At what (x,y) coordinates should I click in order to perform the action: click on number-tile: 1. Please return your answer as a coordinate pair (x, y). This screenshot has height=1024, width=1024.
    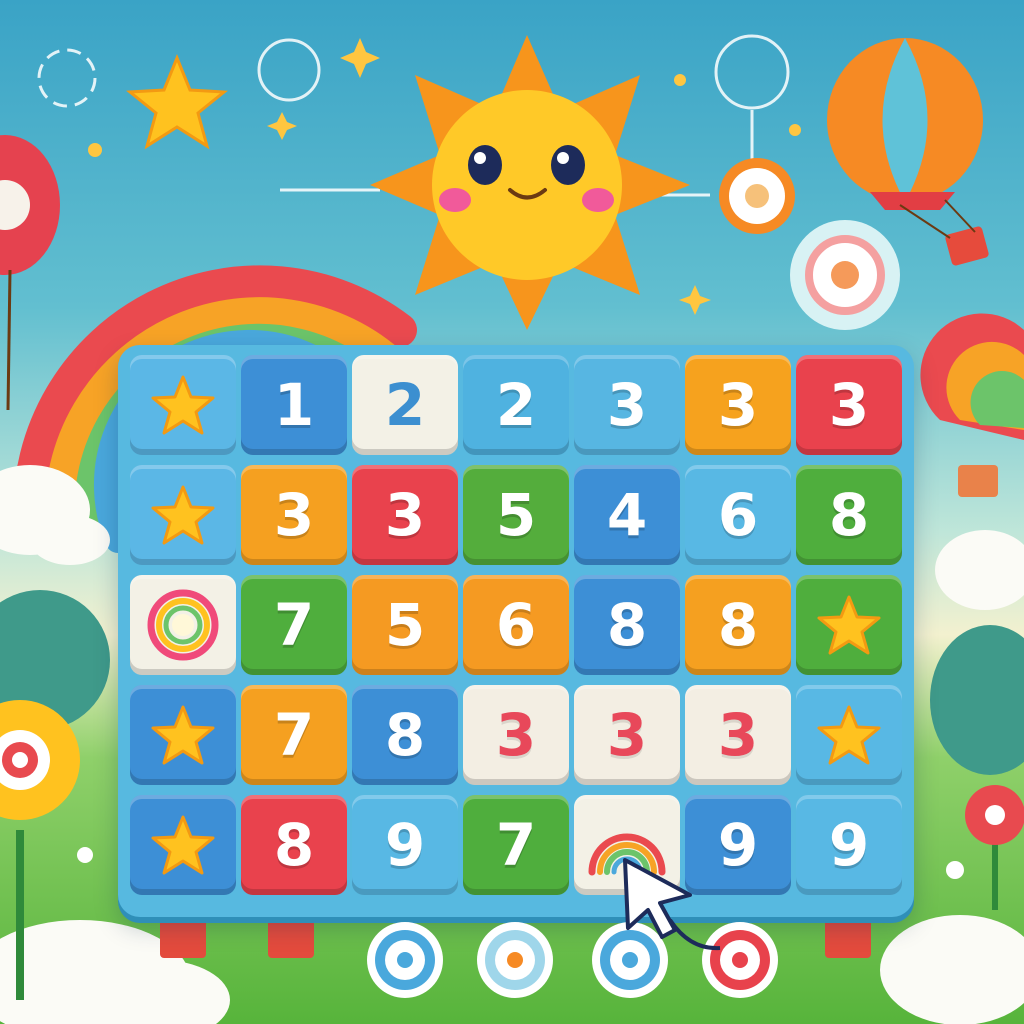
    Looking at the image, I should click on (294, 405).